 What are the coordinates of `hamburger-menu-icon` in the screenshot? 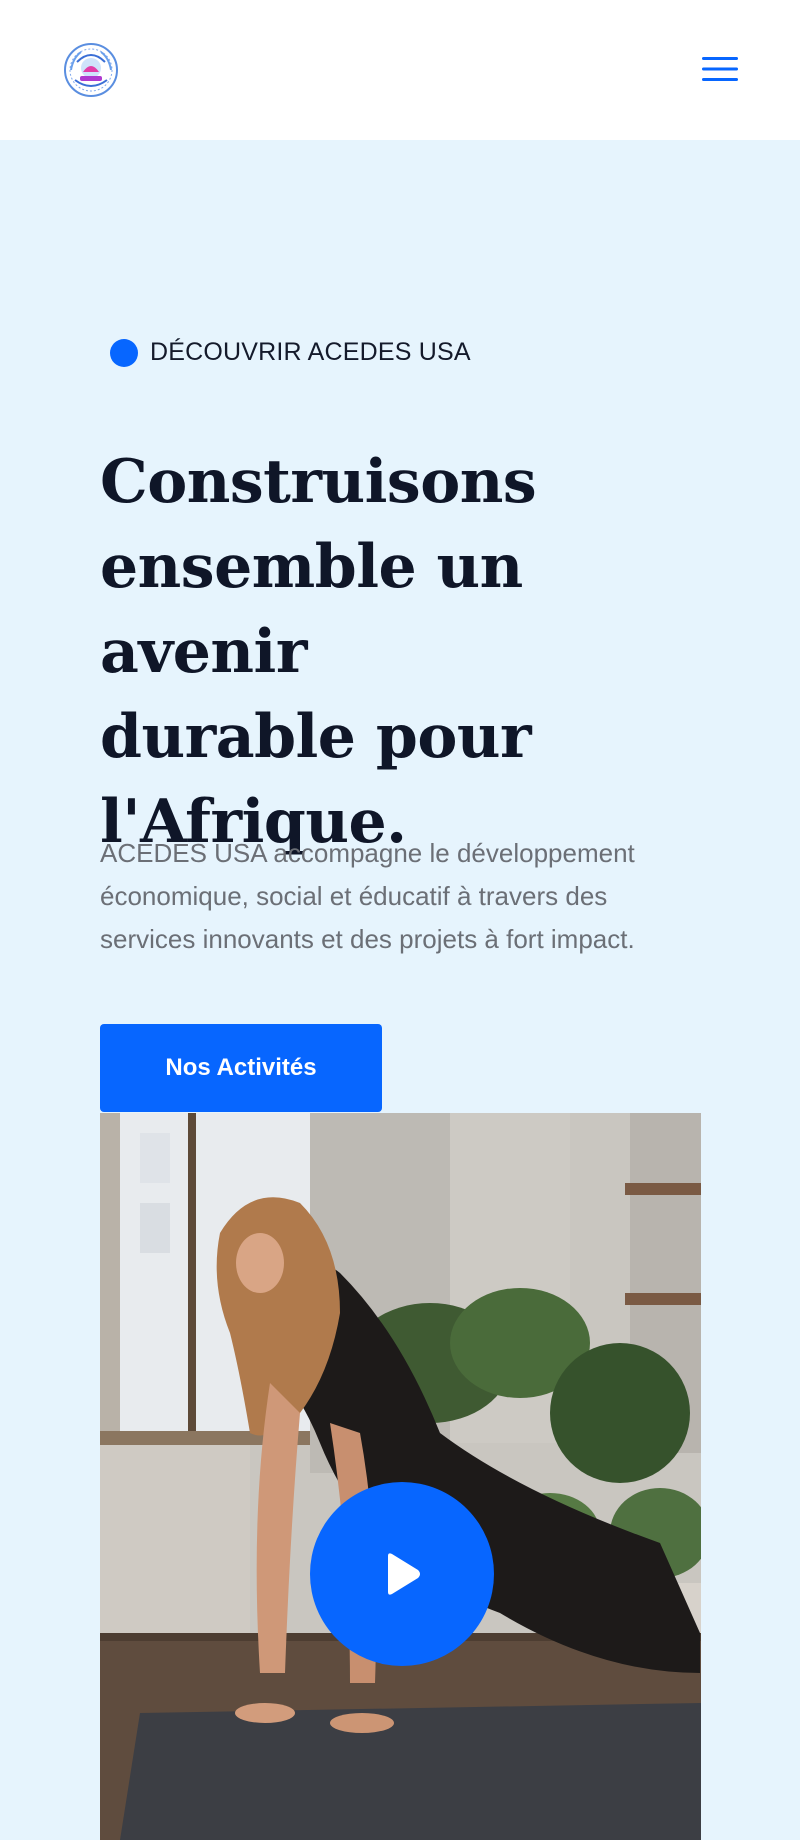 It's located at (720, 69).